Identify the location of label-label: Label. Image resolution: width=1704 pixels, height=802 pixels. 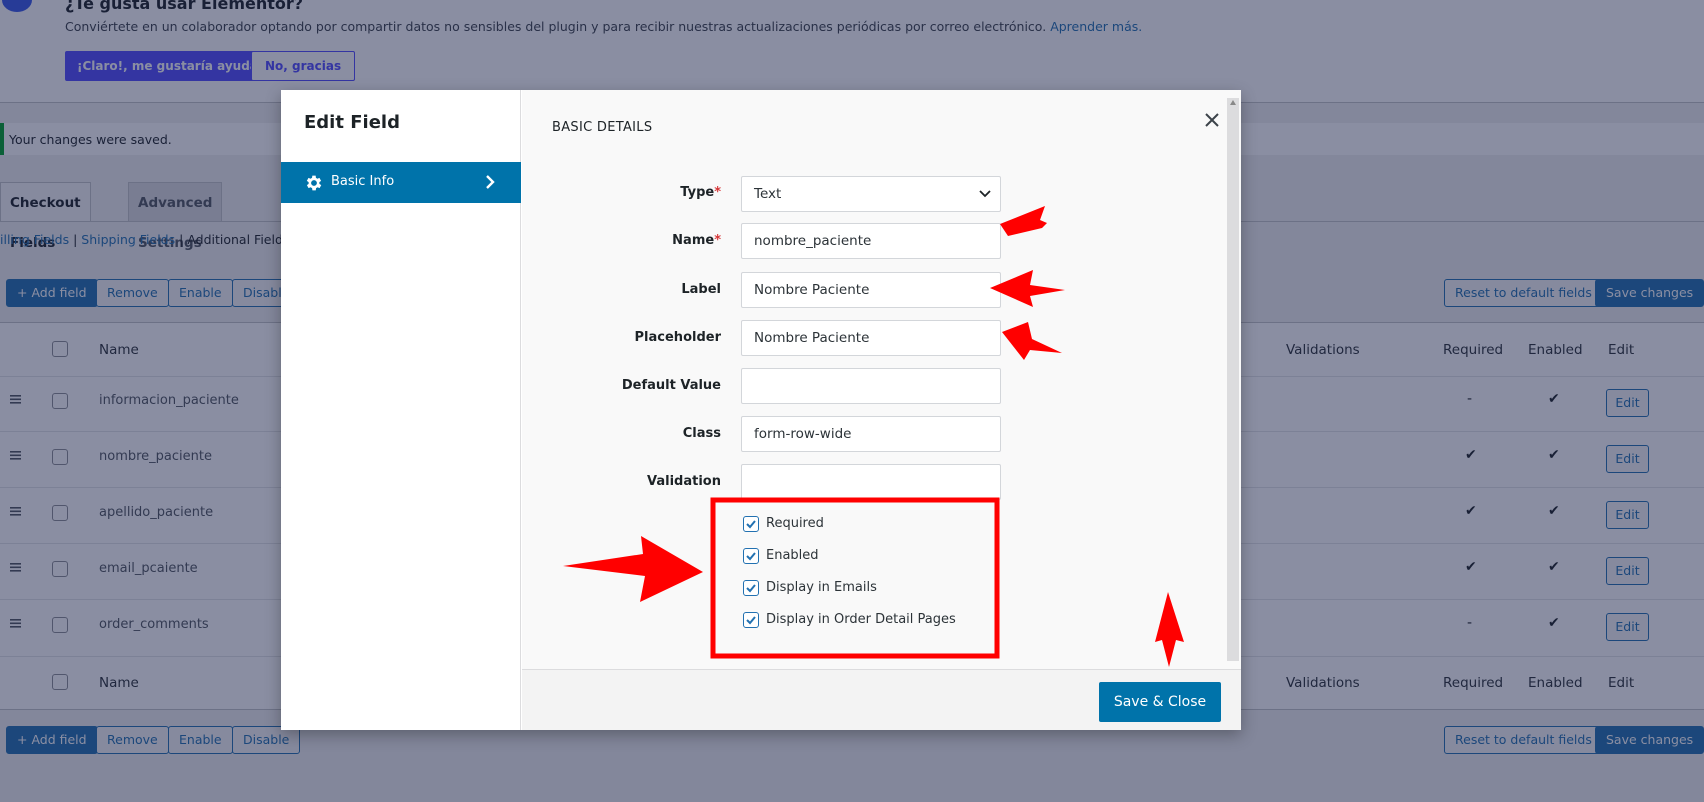
(701, 289).